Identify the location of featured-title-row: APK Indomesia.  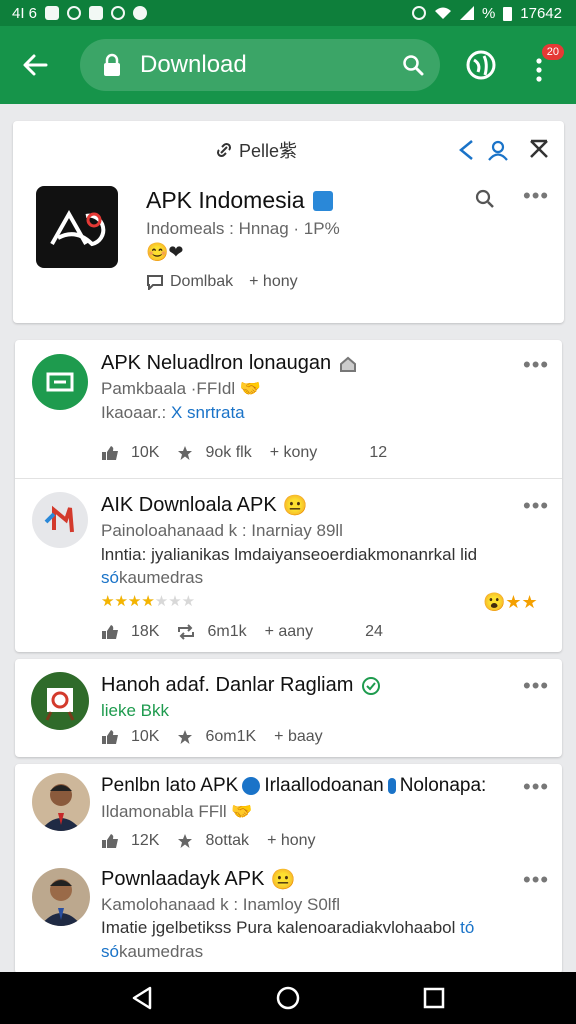
(239, 200).